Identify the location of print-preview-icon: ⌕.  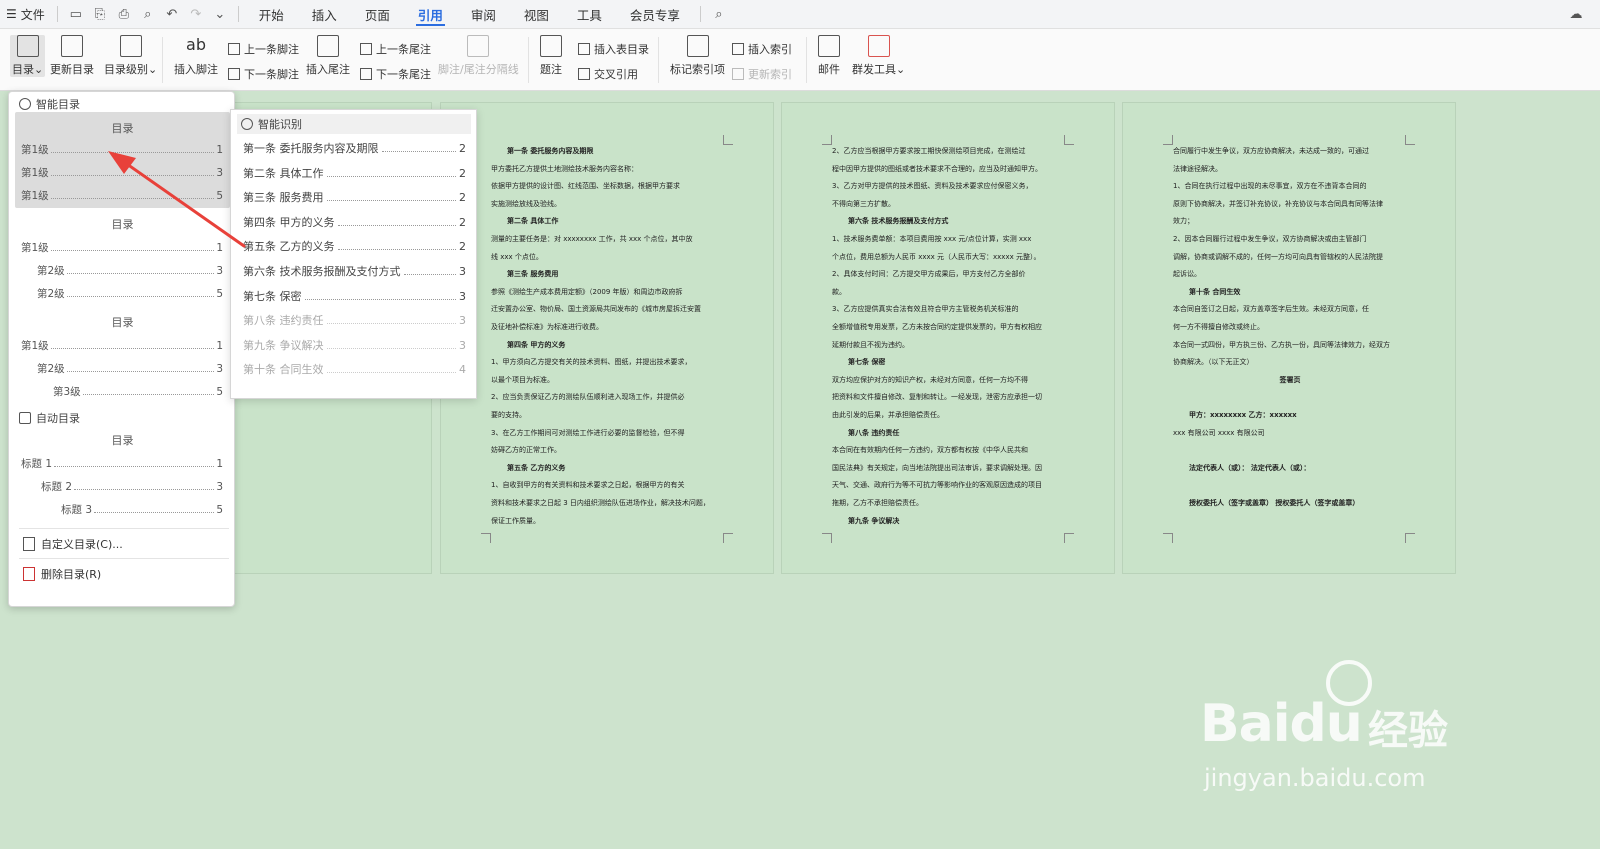
(148, 14).